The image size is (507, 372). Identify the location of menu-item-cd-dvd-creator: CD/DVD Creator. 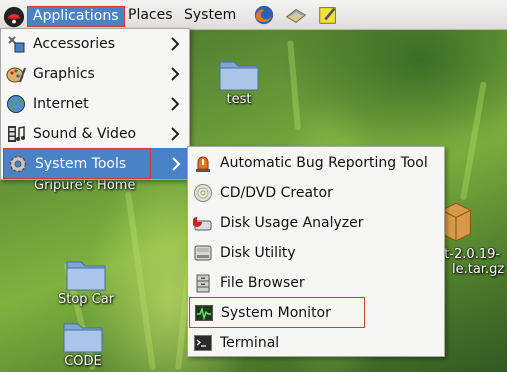
(316, 193).